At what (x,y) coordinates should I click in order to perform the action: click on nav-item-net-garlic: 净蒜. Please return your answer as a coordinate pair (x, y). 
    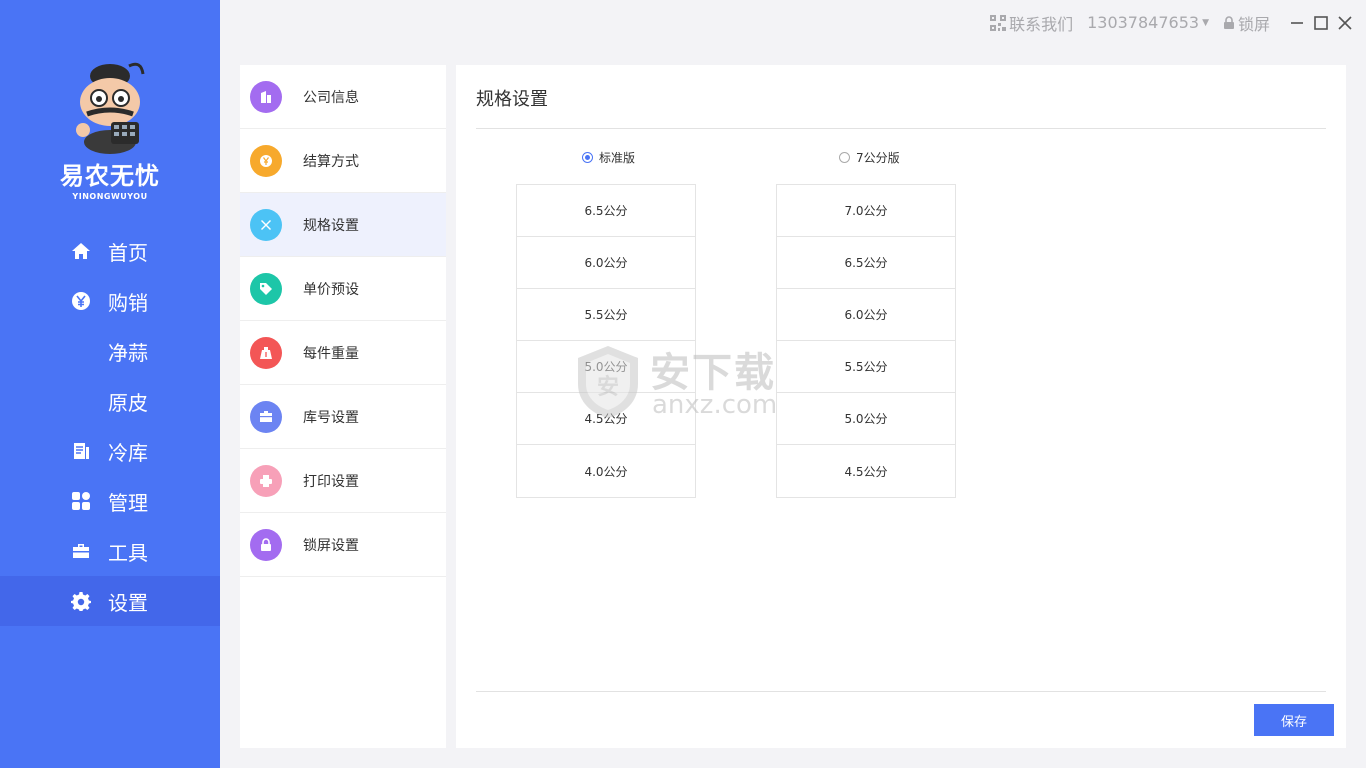
    Looking at the image, I should click on (110, 351).